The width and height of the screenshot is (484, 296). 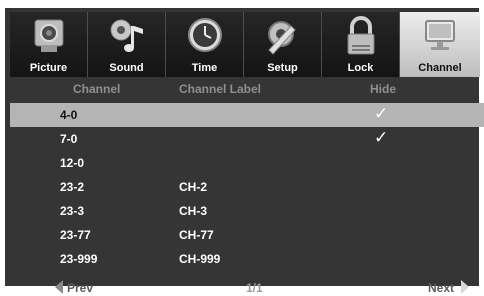 I want to click on channel-number: 7-0, so click(x=69, y=139).